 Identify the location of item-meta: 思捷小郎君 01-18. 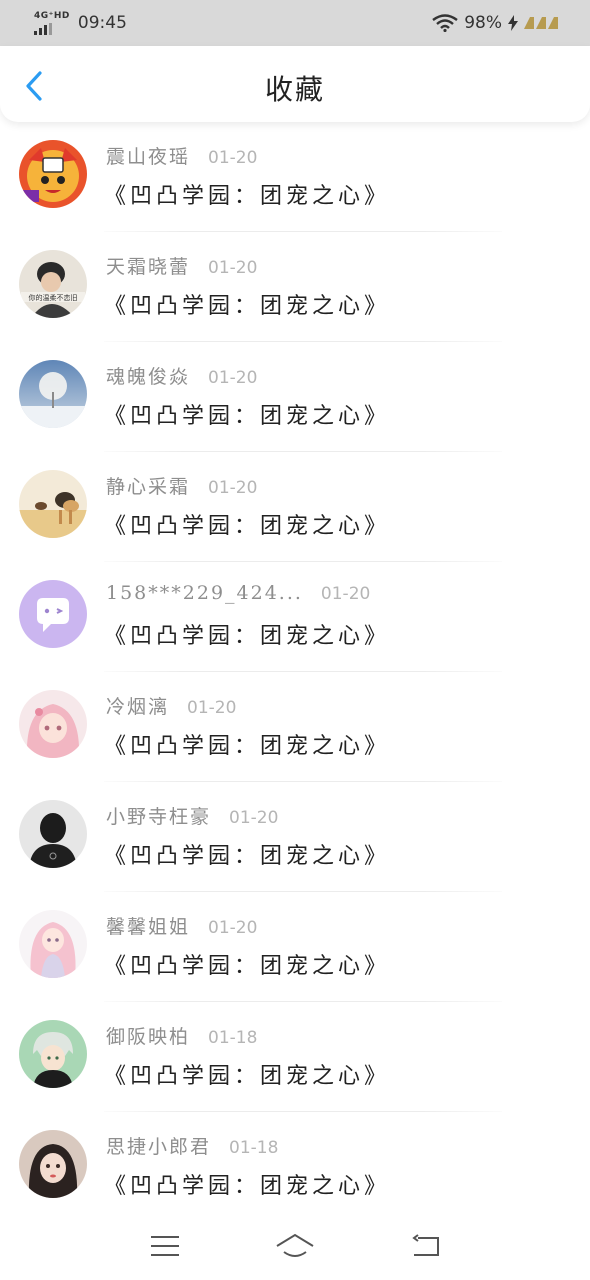
(192, 1145).